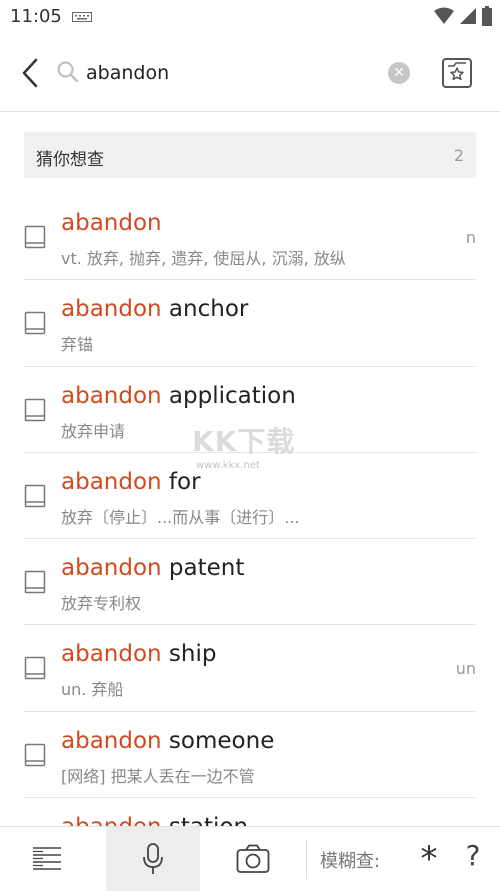 This screenshot has height=891, width=500. What do you see at coordinates (250, 410) in the screenshot?
I see `list-item: abandon application 放弃申请` at bounding box center [250, 410].